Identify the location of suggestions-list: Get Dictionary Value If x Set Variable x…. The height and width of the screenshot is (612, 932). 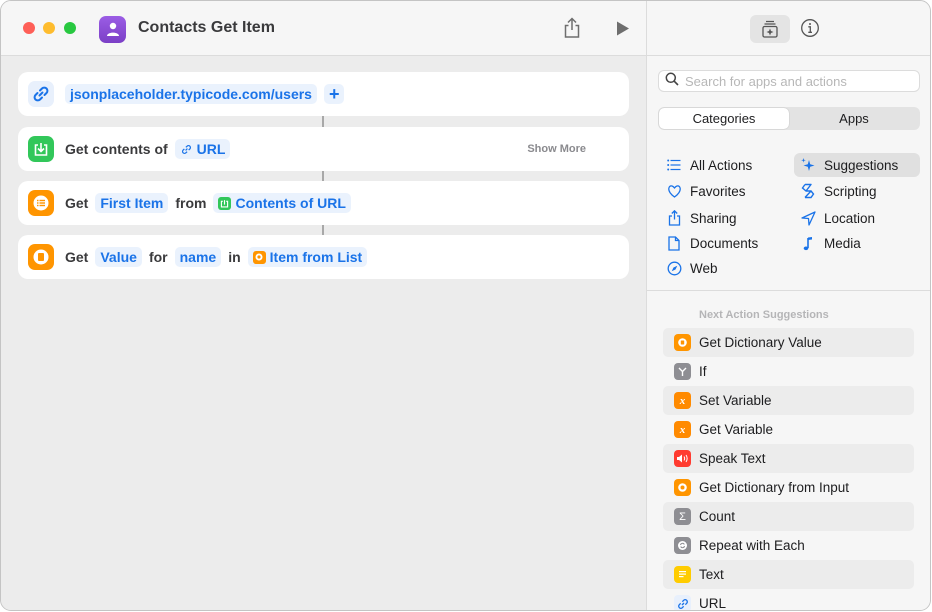
(788, 469).